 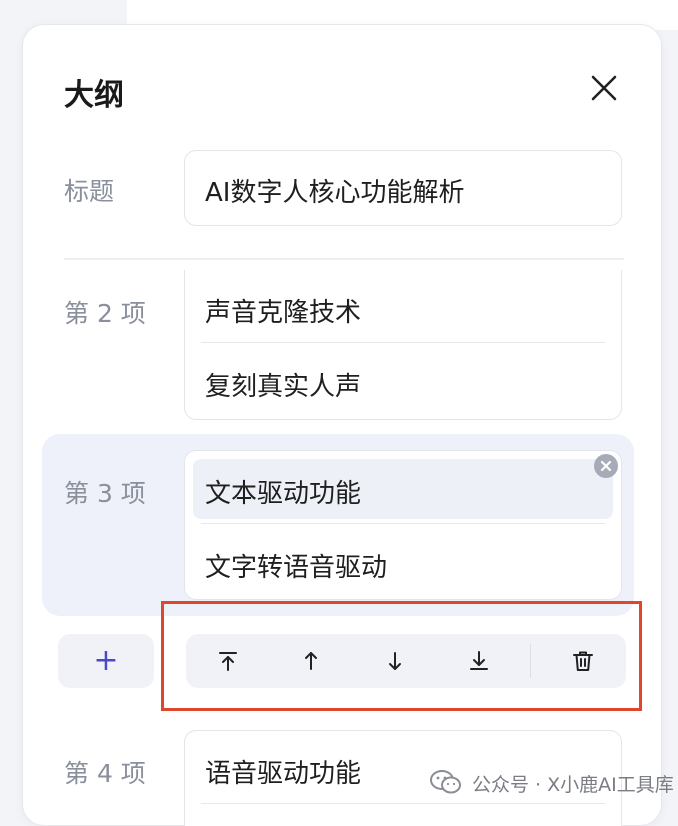 I want to click on item-card-2: 声音克隆技术 复刻真实人声, so click(x=403, y=345).